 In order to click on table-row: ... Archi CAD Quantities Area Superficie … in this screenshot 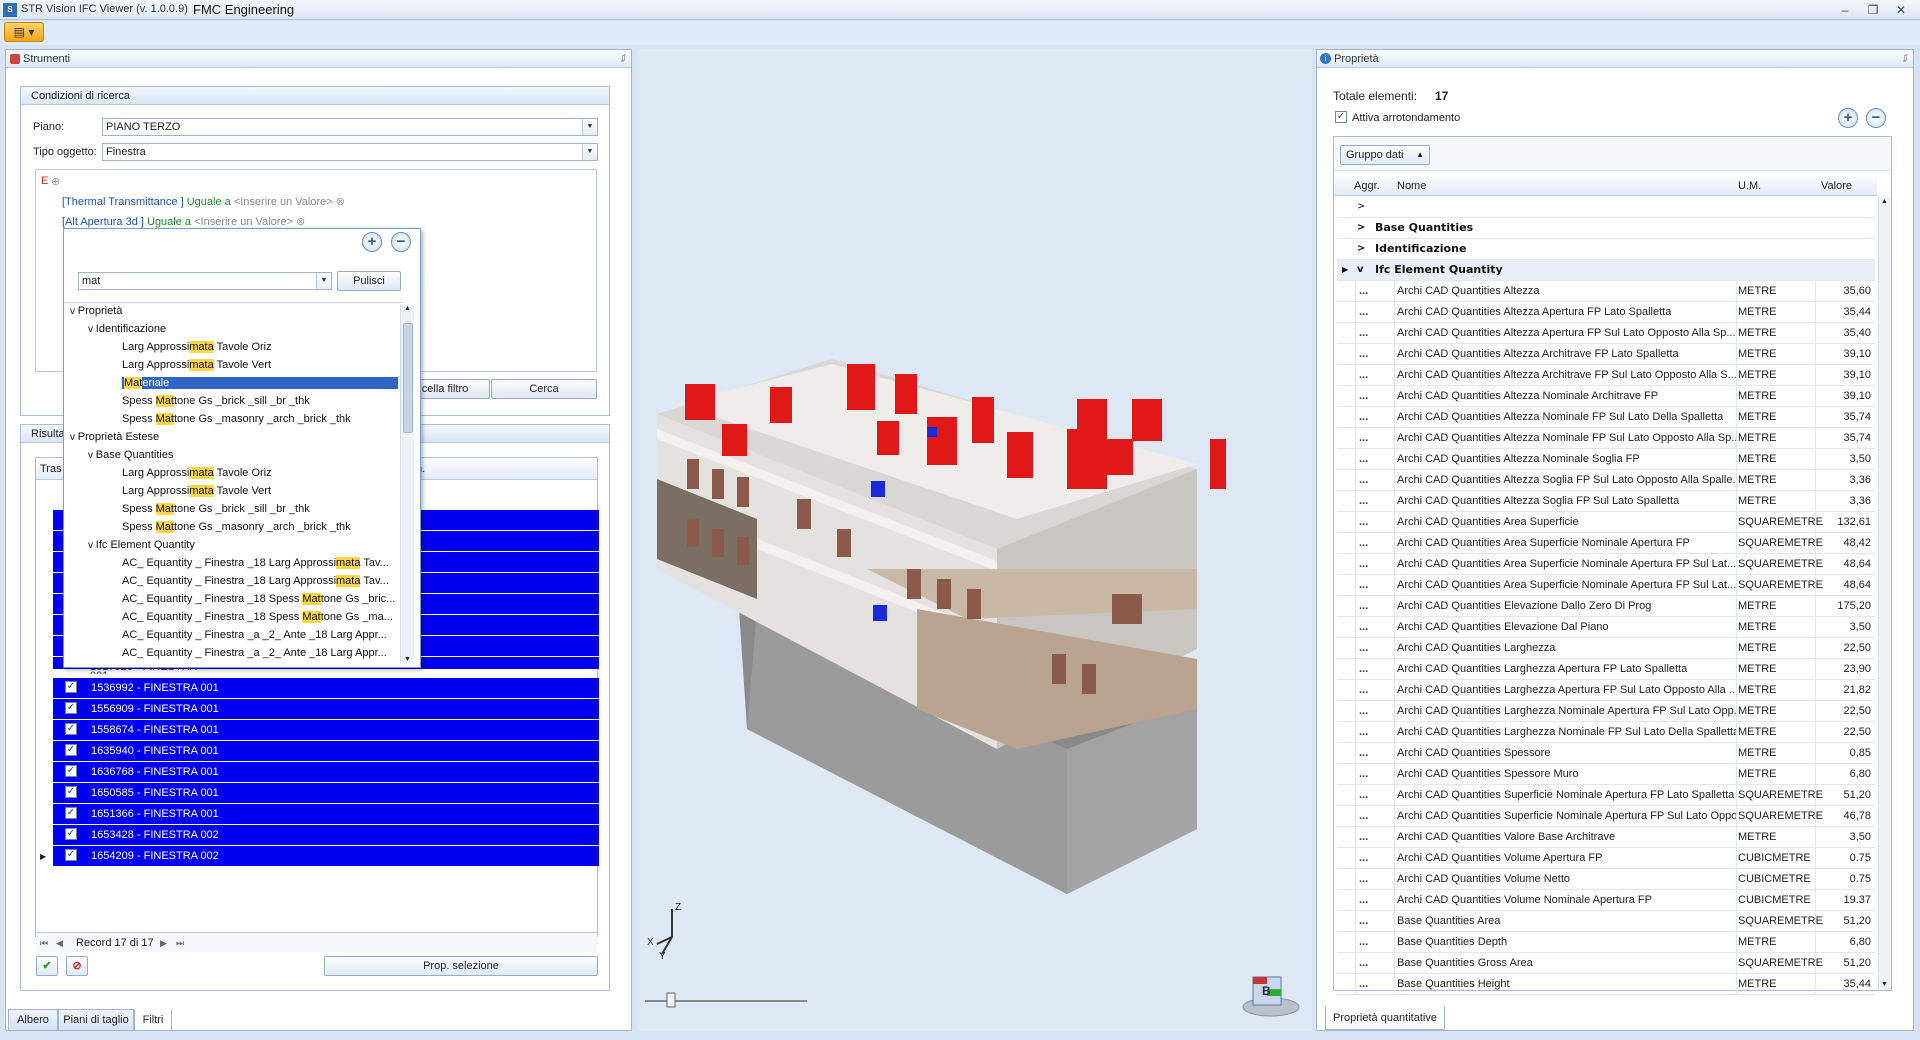, I will do `click(1606, 564)`.